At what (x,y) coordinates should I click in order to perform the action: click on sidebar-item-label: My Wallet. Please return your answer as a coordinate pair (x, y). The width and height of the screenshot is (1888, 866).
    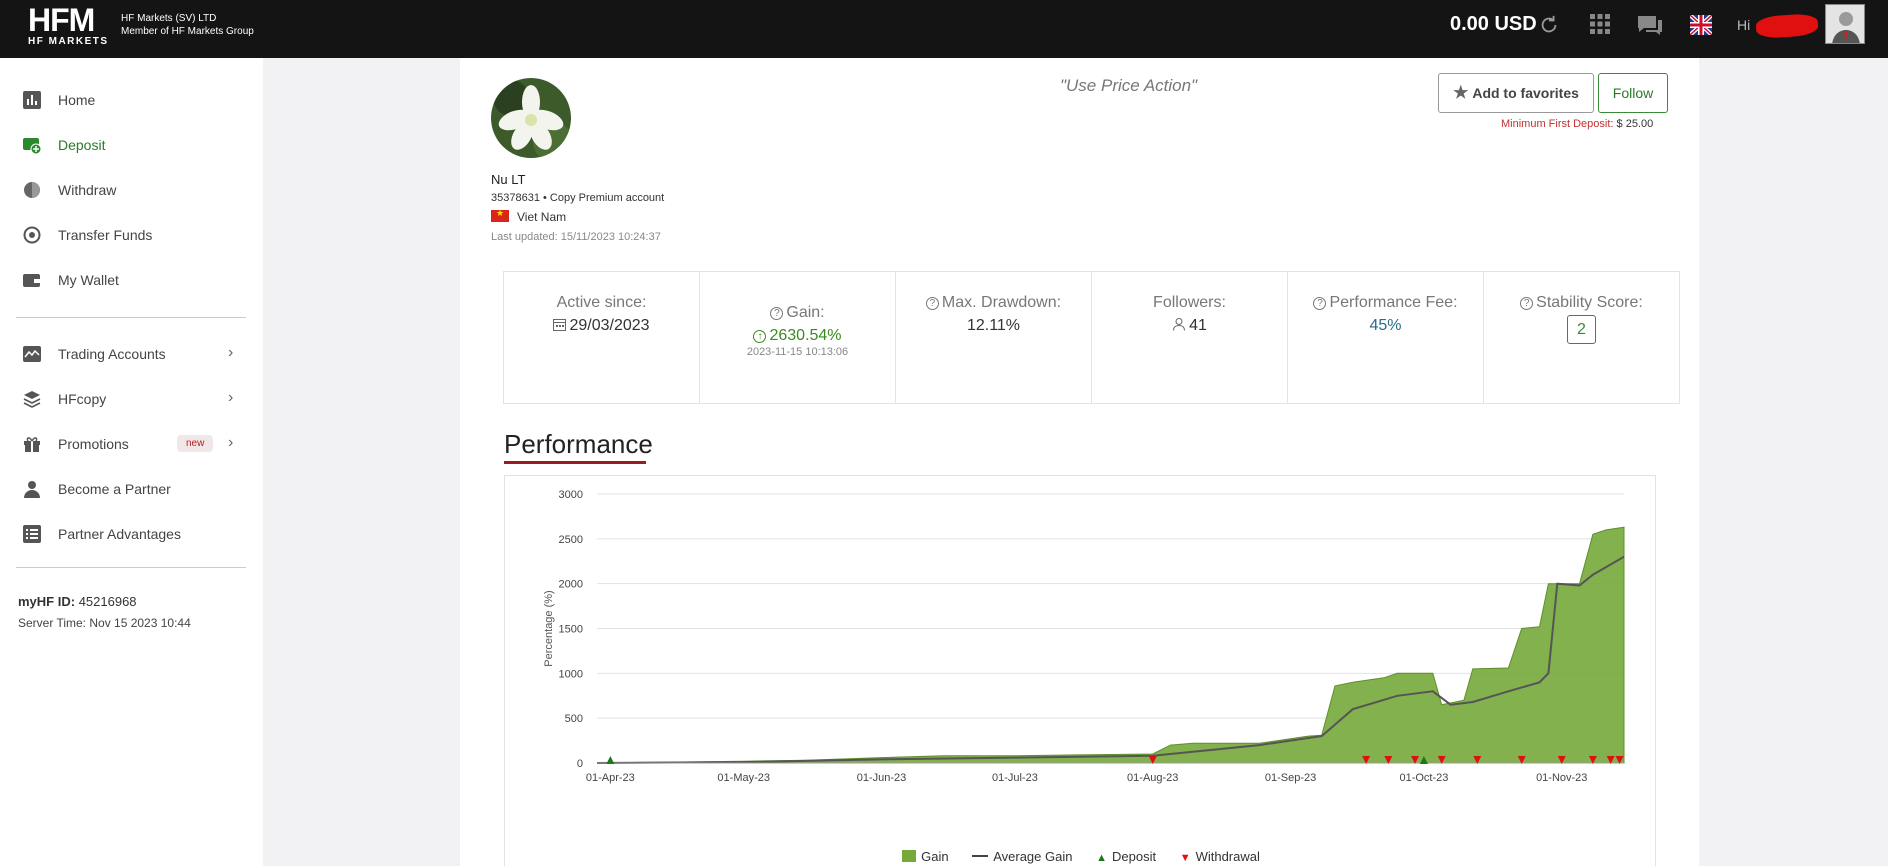
    Looking at the image, I should click on (88, 280).